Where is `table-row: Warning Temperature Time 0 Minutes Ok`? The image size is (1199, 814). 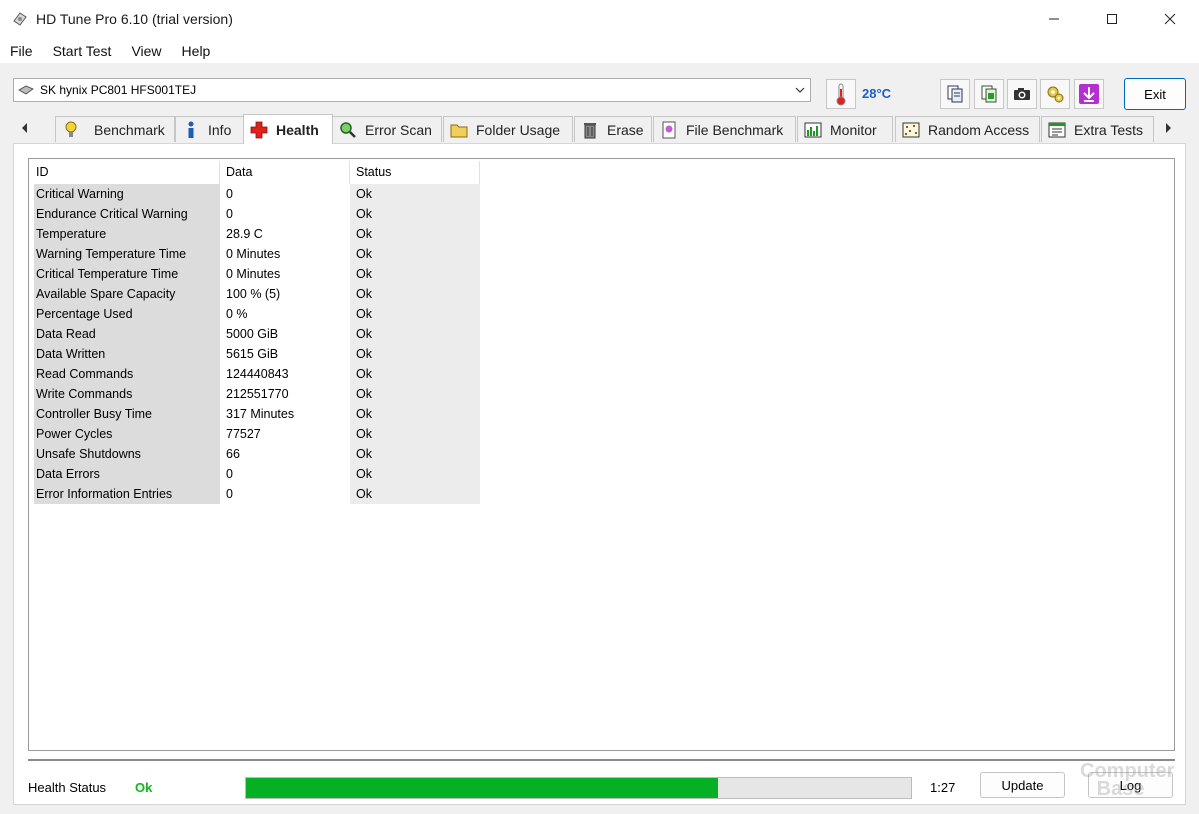 table-row: Warning Temperature Time 0 Minutes Ok is located at coordinates (257, 254).